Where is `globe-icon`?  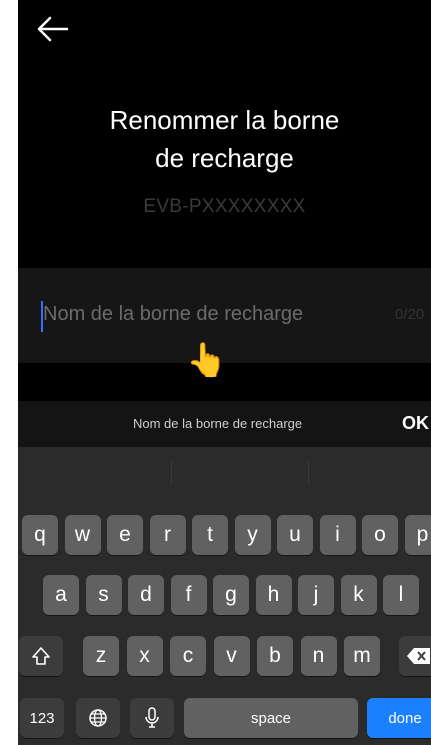
globe-icon is located at coordinates (98, 718).